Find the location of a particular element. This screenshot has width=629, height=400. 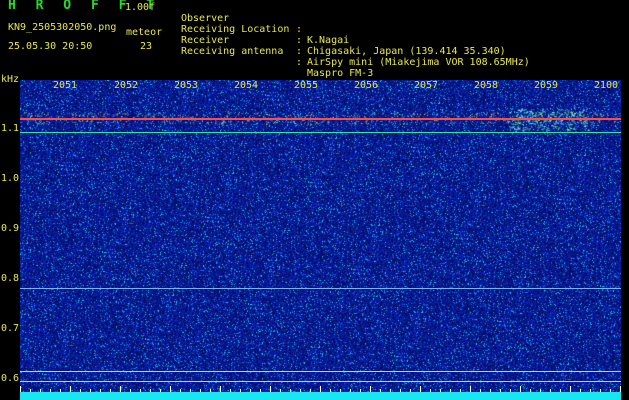

info-value: Maspro FM-3 is located at coordinates (340, 73).